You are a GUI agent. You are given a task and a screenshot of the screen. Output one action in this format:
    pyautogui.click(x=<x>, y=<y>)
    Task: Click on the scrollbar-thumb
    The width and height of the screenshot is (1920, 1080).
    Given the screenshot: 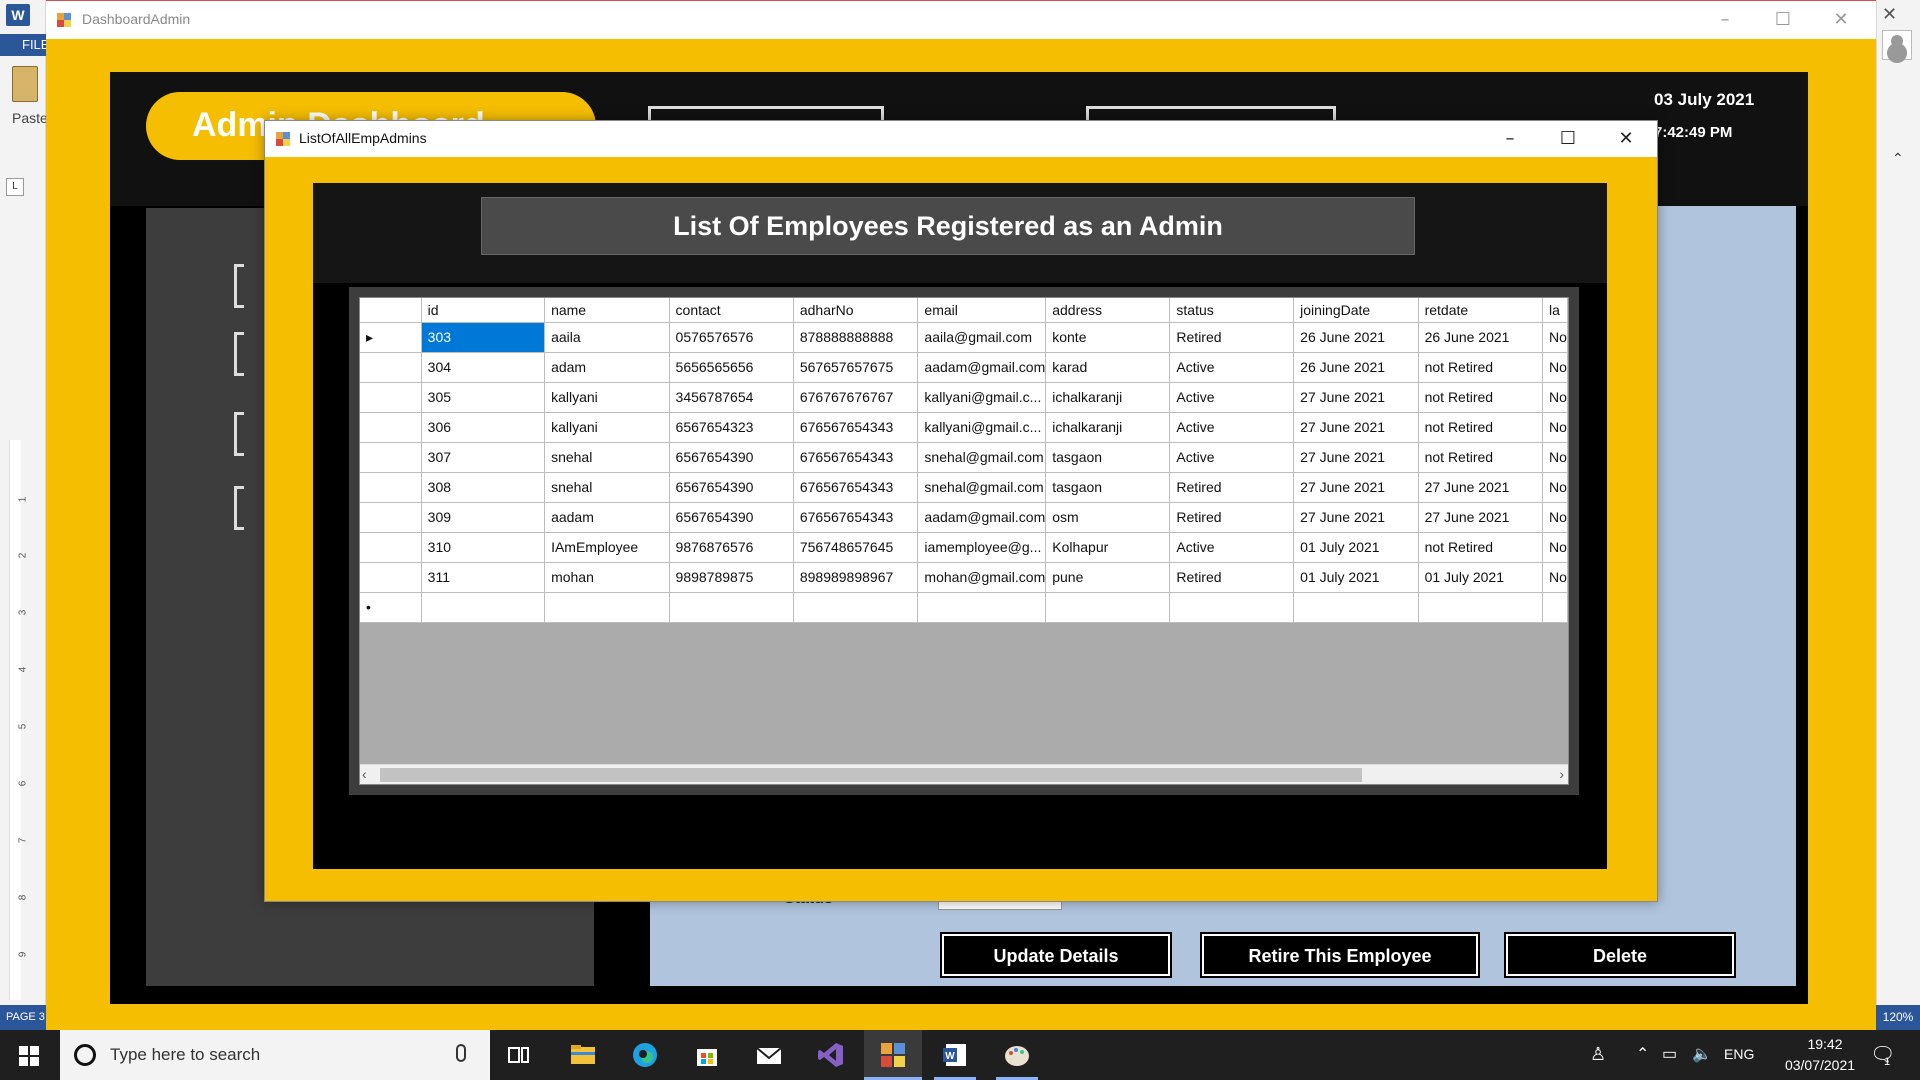 What is the action you would take?
    pyautogui.click(x=871, y=775)
    